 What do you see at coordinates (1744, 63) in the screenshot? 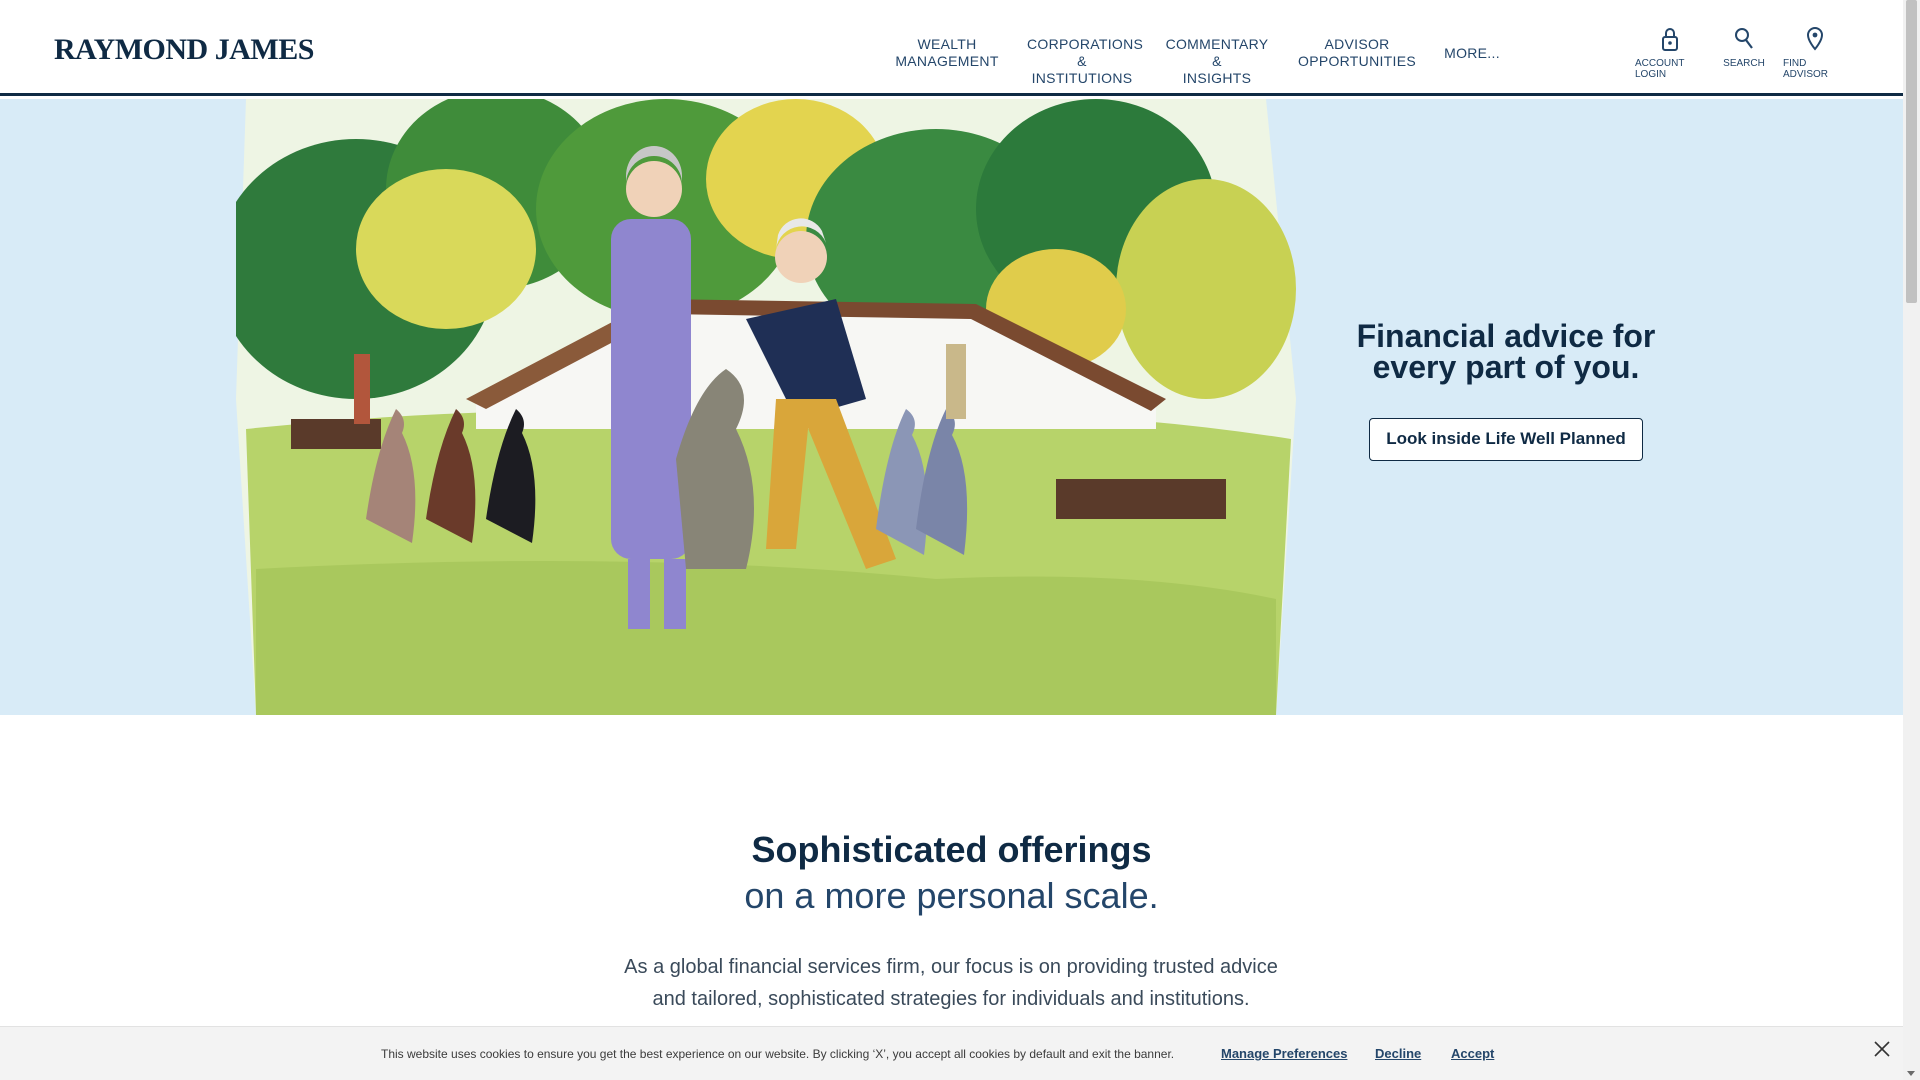
I see `util-label: SEARCH` at bounding box center [1744, 63].